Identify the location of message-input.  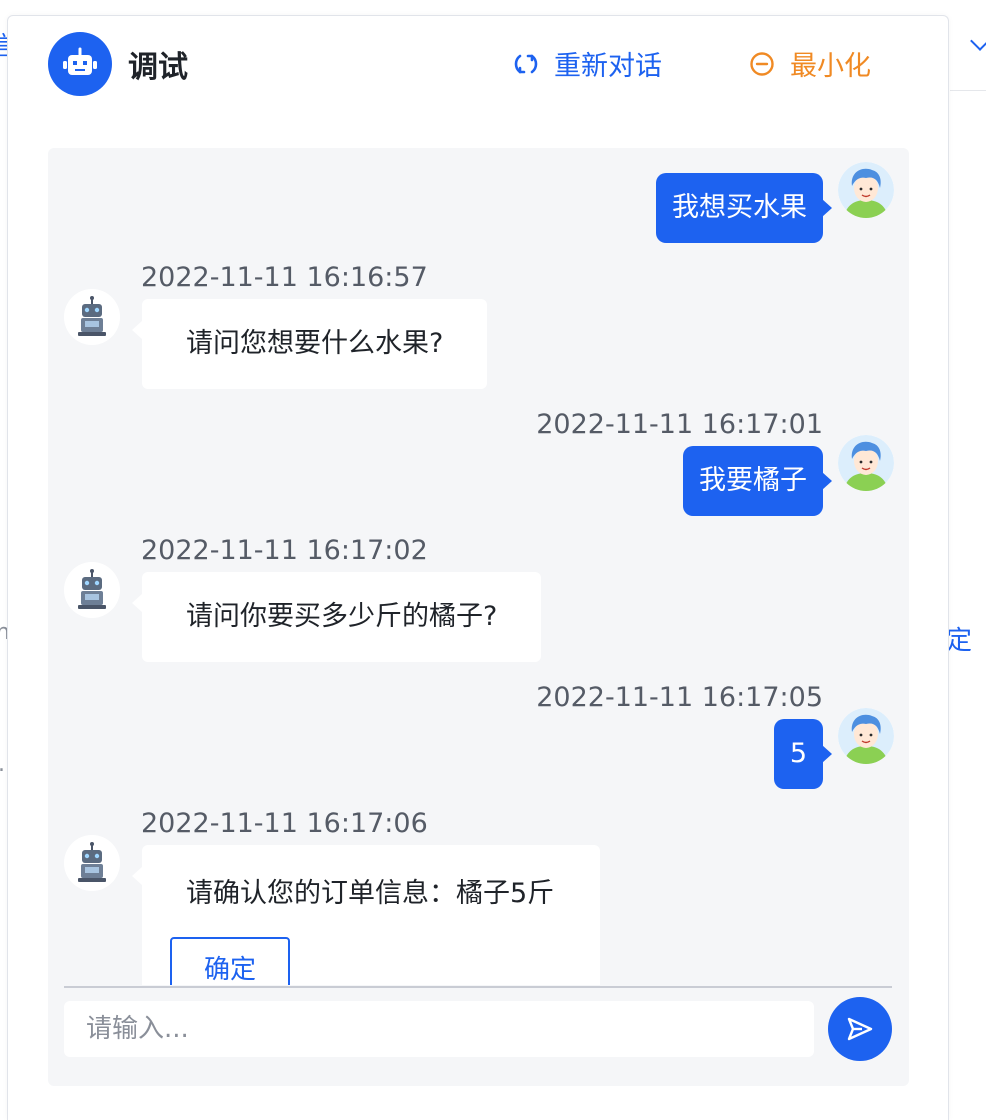
(439, 1029).